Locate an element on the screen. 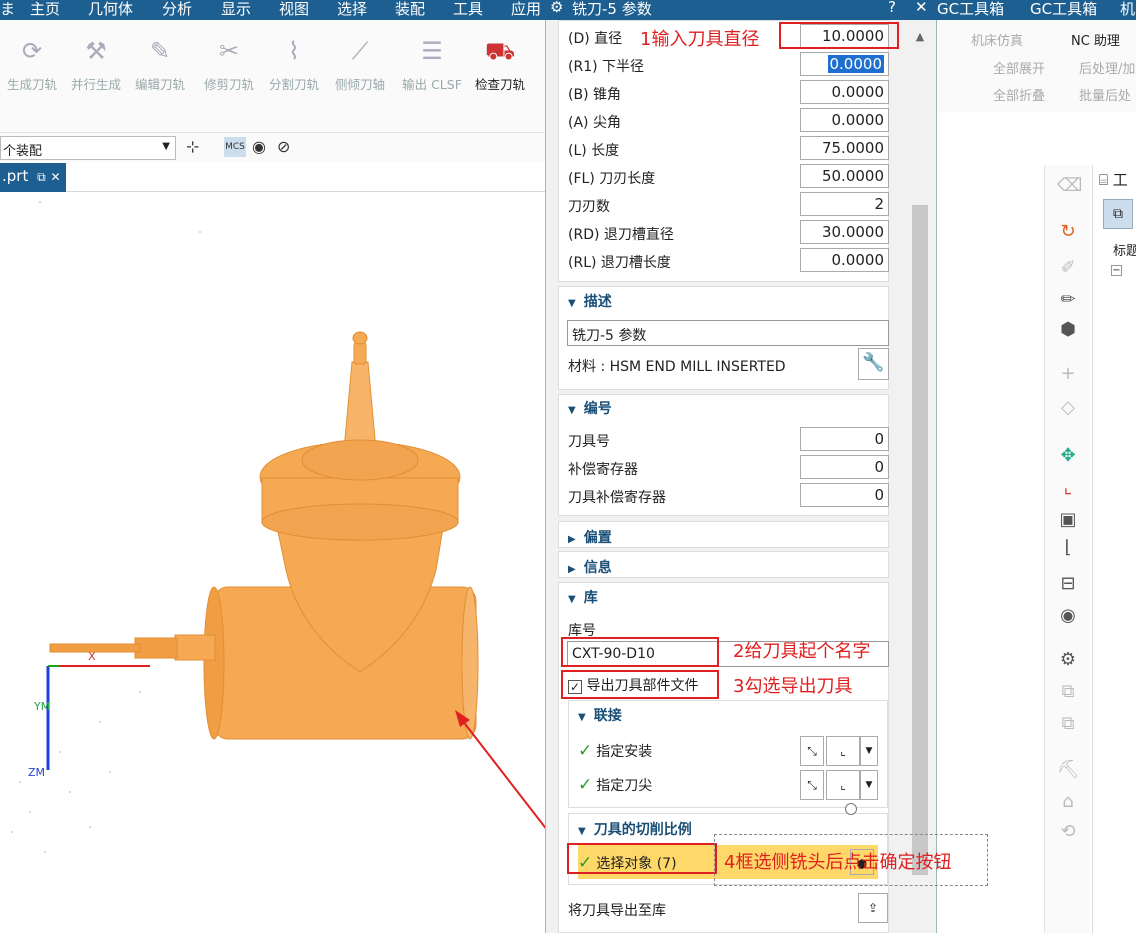 This screenshot has height=933, width=1136. nc-assistant-button: NC 助理 is located at coordinates (1095, 39).